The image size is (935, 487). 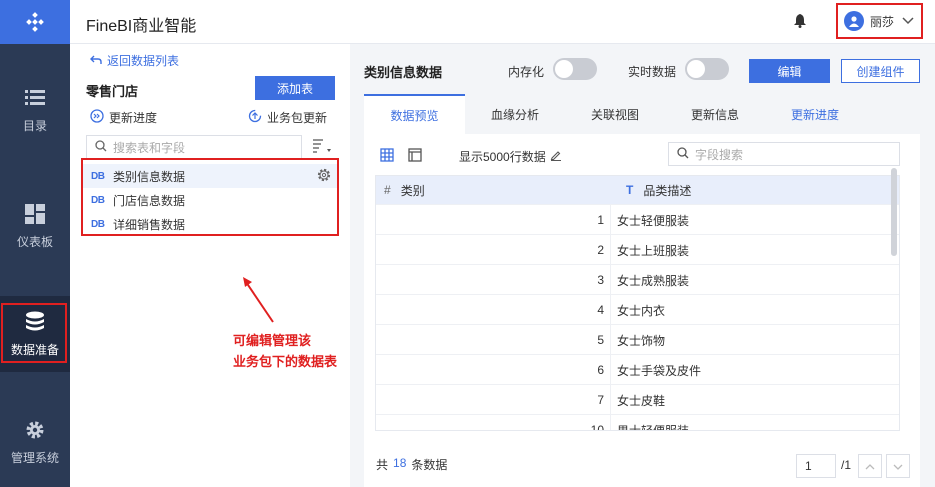 What do you see at coordinates (800, 22) in the screenshot?
I see `bell-icon` at bounding box center [800, 22].